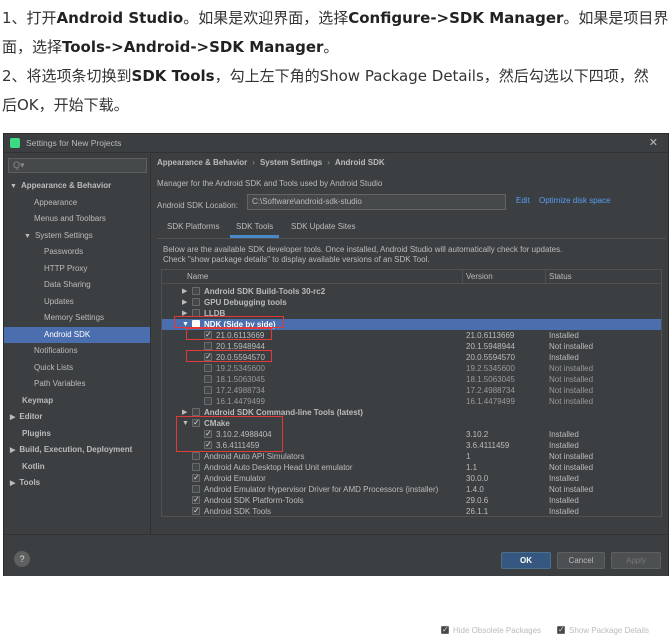 This screenshot has height=637, width=672. I want to click on column-header-version: Version, so click(479, 276).